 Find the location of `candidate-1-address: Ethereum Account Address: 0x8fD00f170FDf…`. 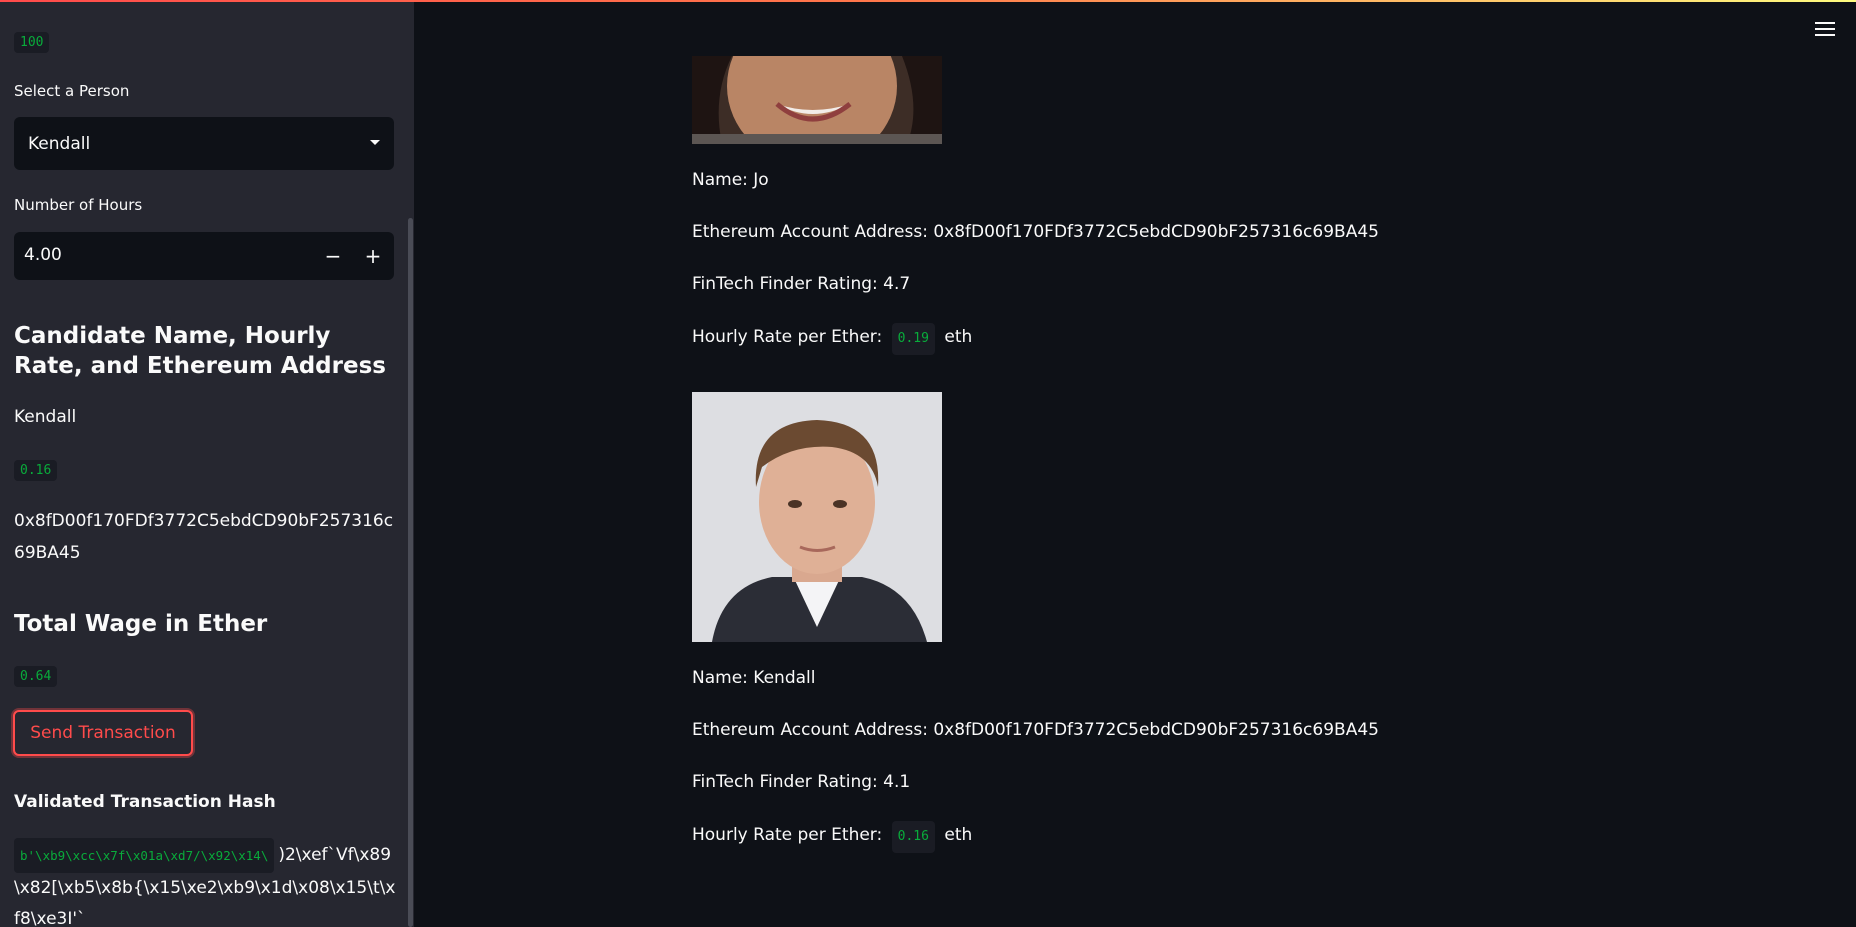

candidate-1-address: Ethereum Account Address: 0x8fD00f170FDf… is located at coordinates (1035, 232).